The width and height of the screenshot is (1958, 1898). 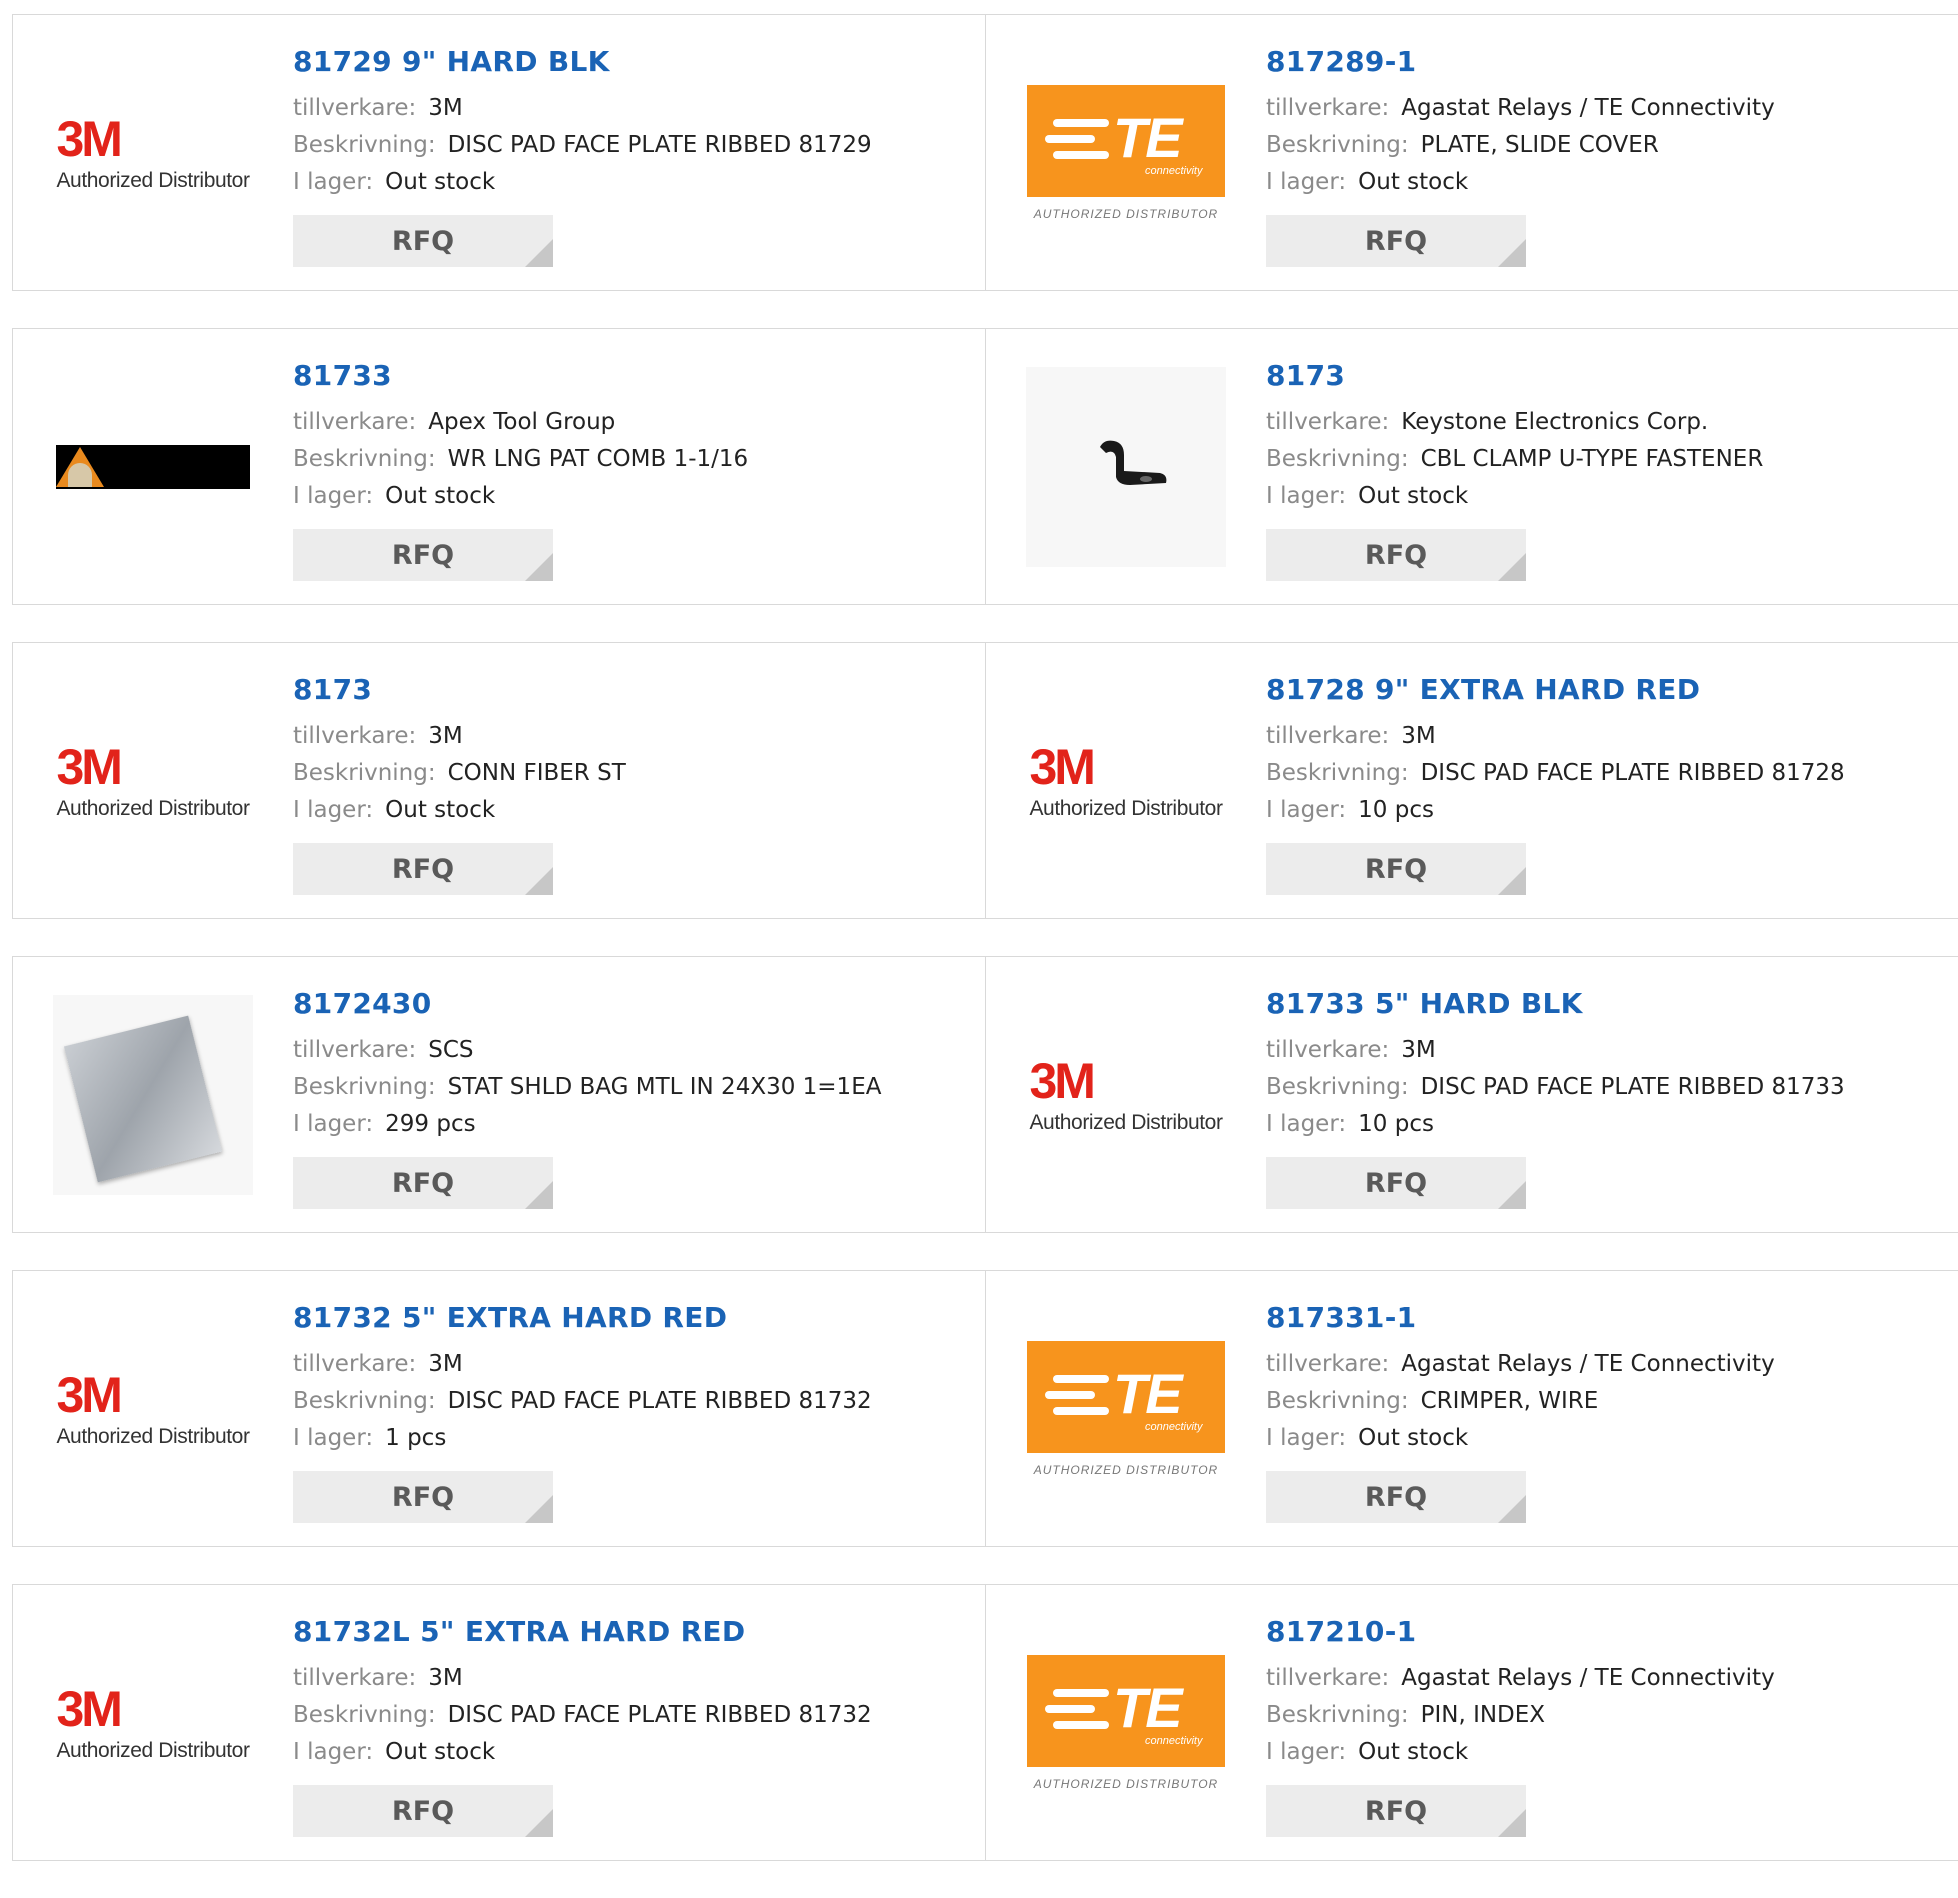 I want to click on product-title-link: 81733, so click(x=520, y=375).